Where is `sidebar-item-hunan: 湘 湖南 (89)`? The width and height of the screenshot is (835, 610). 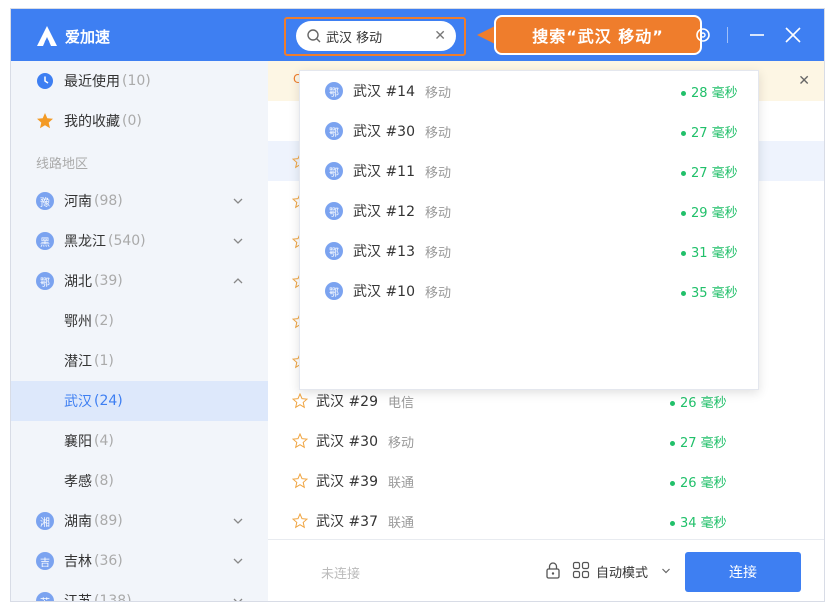
sidebar-item-hunan: 湘 湖南 (89) is located at coordinates (139, 521).